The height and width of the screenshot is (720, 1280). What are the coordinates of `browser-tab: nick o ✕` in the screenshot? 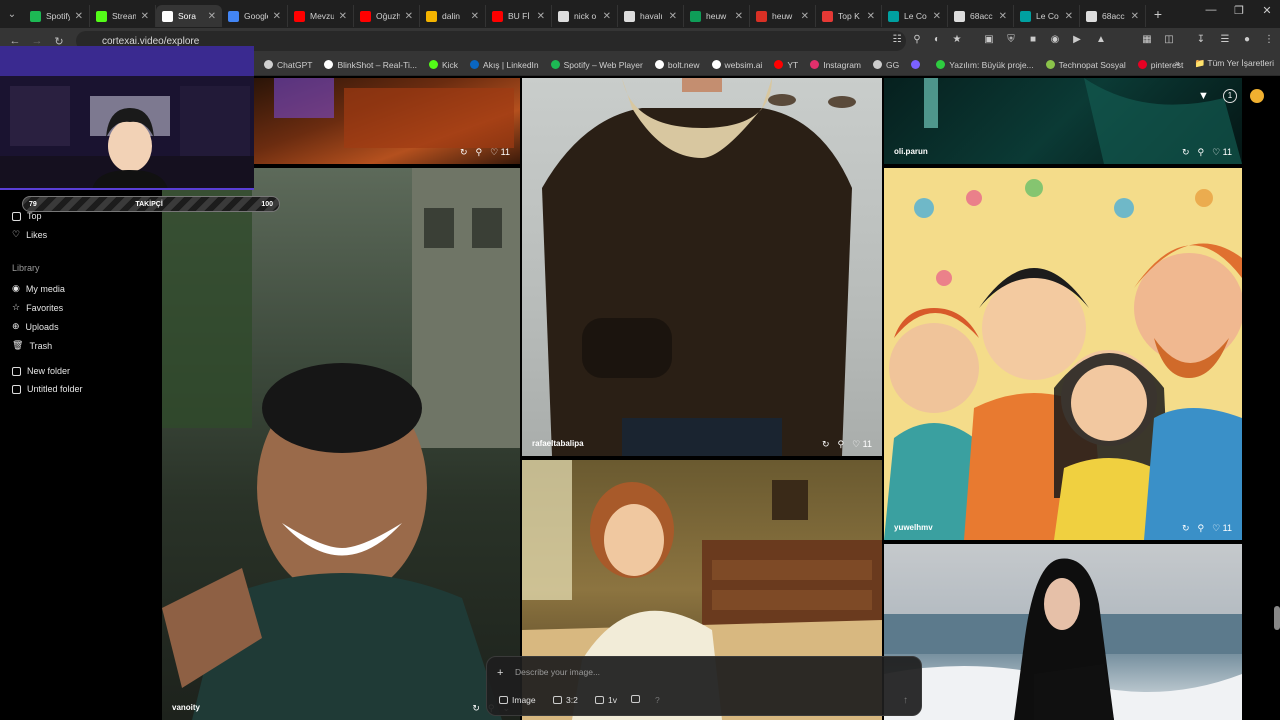 It's located at (585, 16).